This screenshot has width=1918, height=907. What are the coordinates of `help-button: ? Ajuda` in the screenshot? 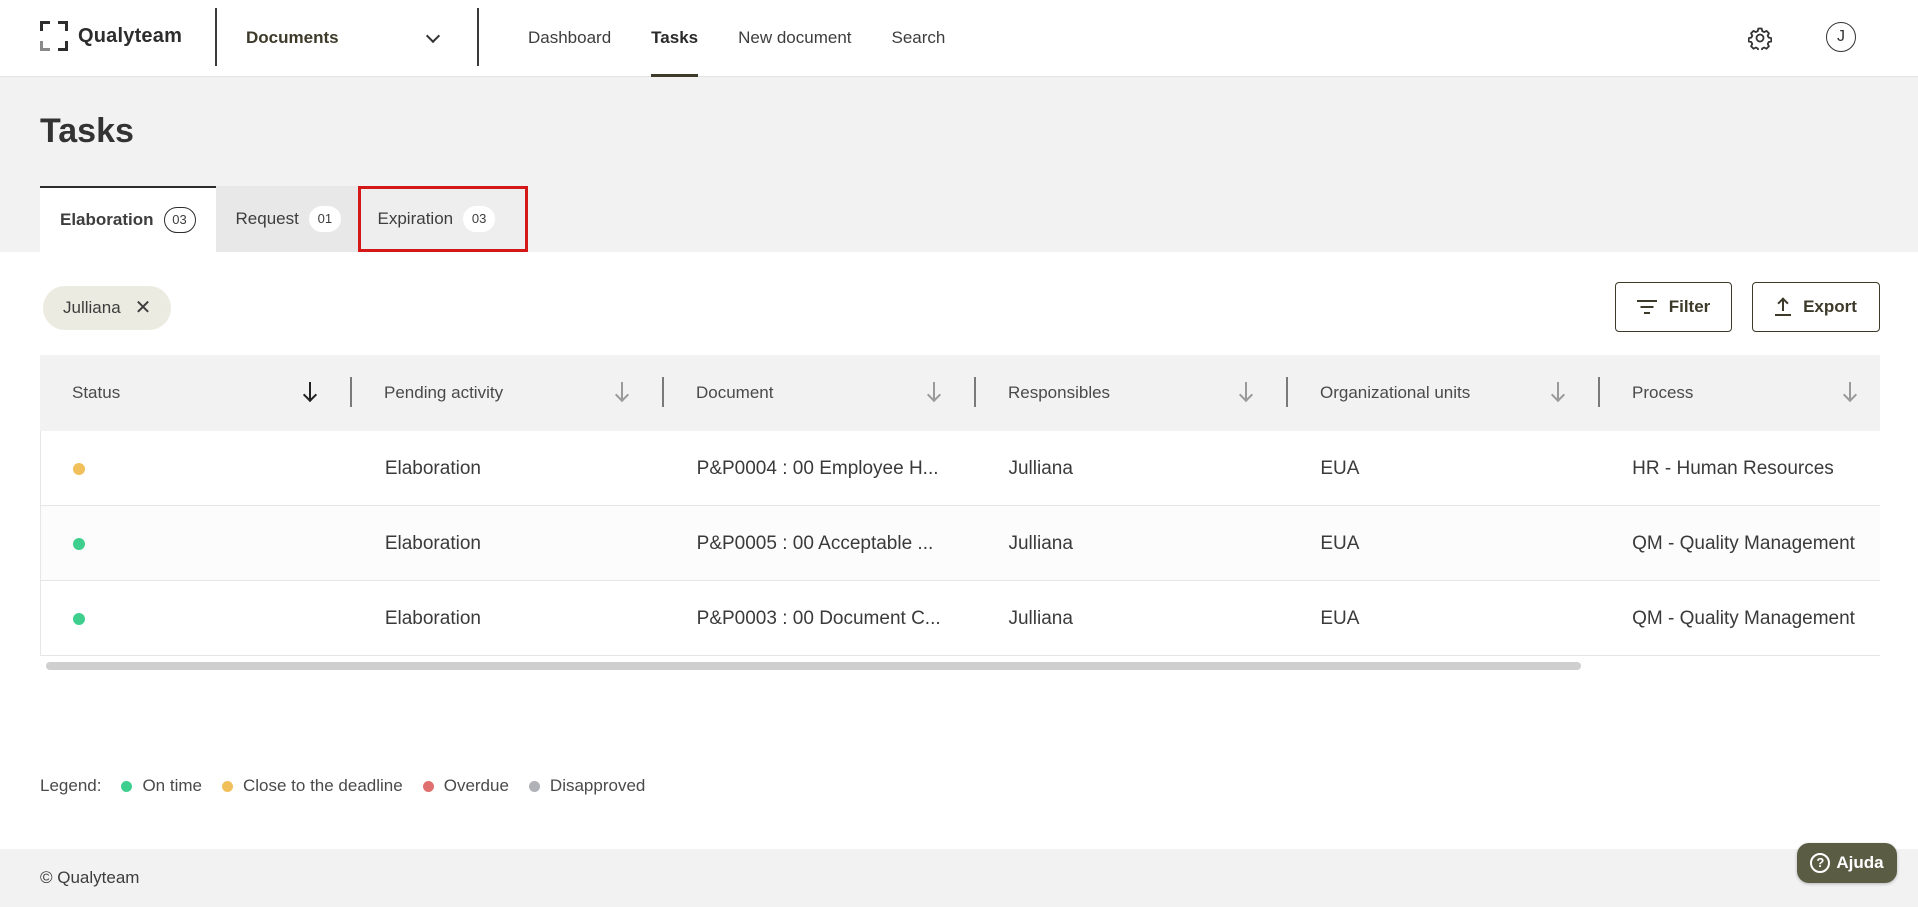 It's located at (1847, 863).